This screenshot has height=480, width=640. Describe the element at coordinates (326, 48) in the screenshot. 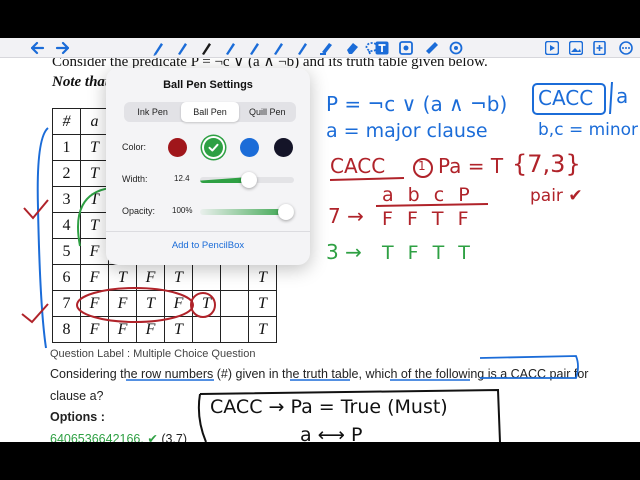

I see `highlighter-icon` at that location.